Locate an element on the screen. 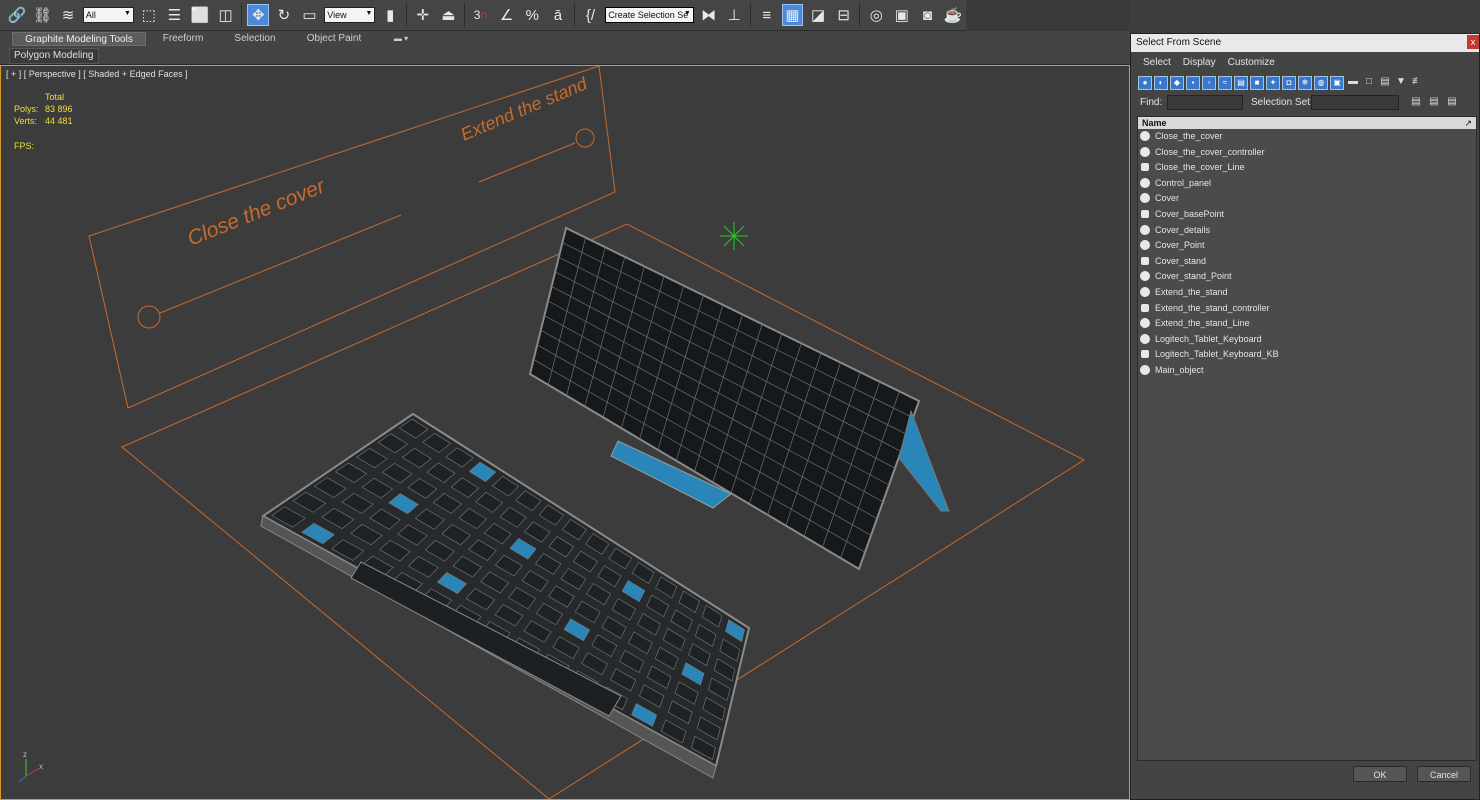  cancel-button: Cancel is located at coordinates (1444, 774).